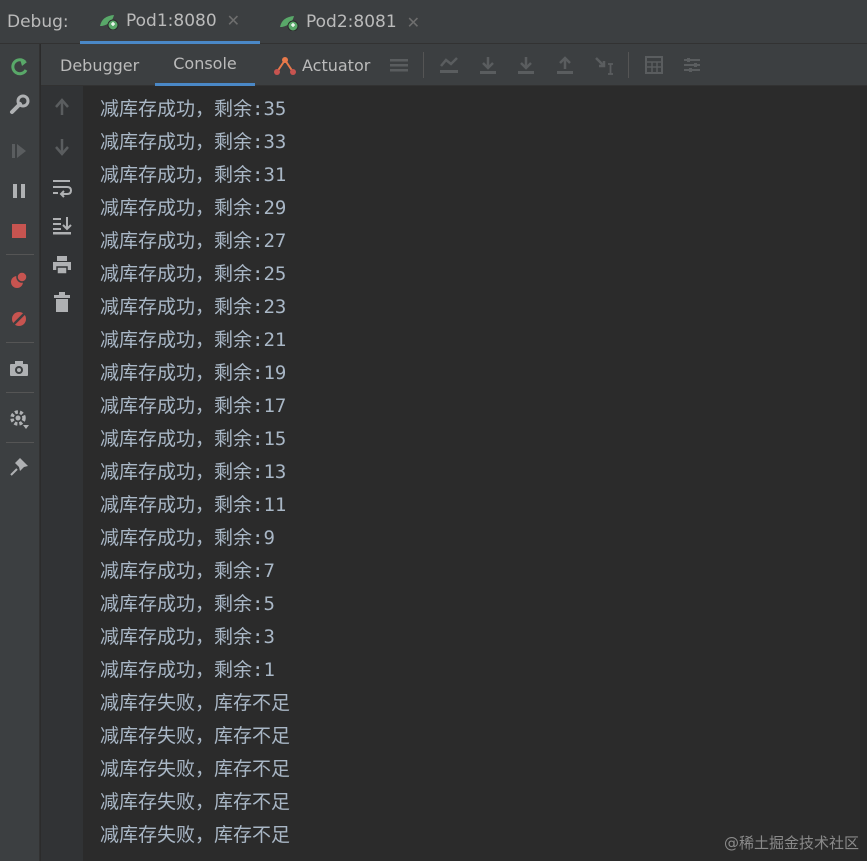  Describe the element at coordinates (62, 107) in the screenshot. I see `arrow-up-icon` at that location.